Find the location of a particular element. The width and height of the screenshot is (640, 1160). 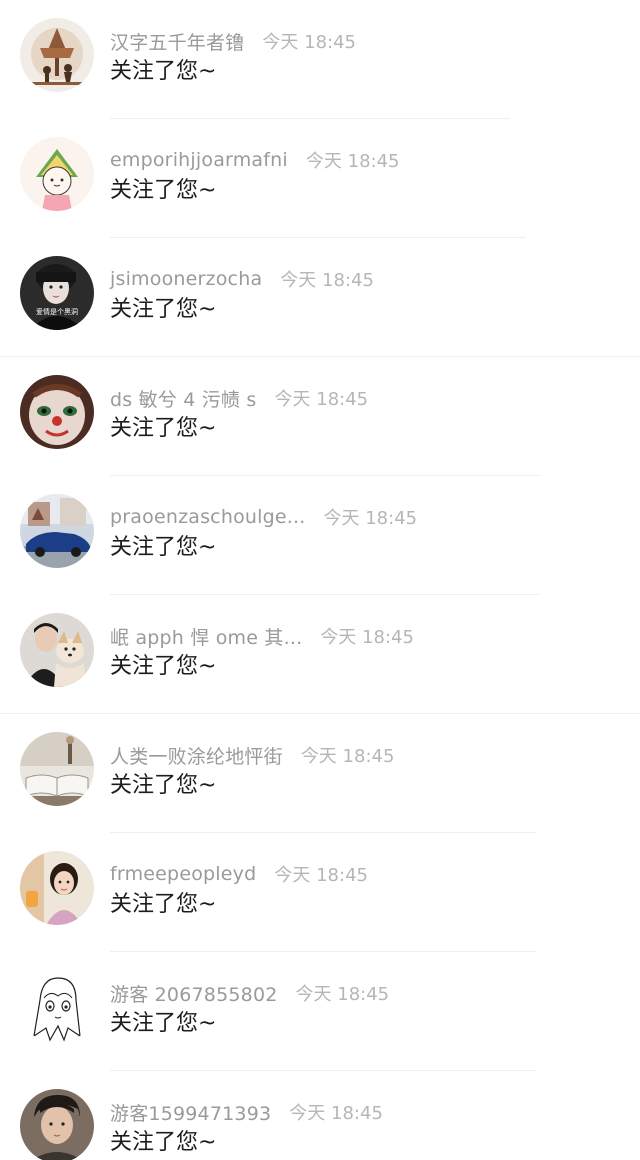

avatar-boy-photo-icon is located at coordinates (57, 1124).